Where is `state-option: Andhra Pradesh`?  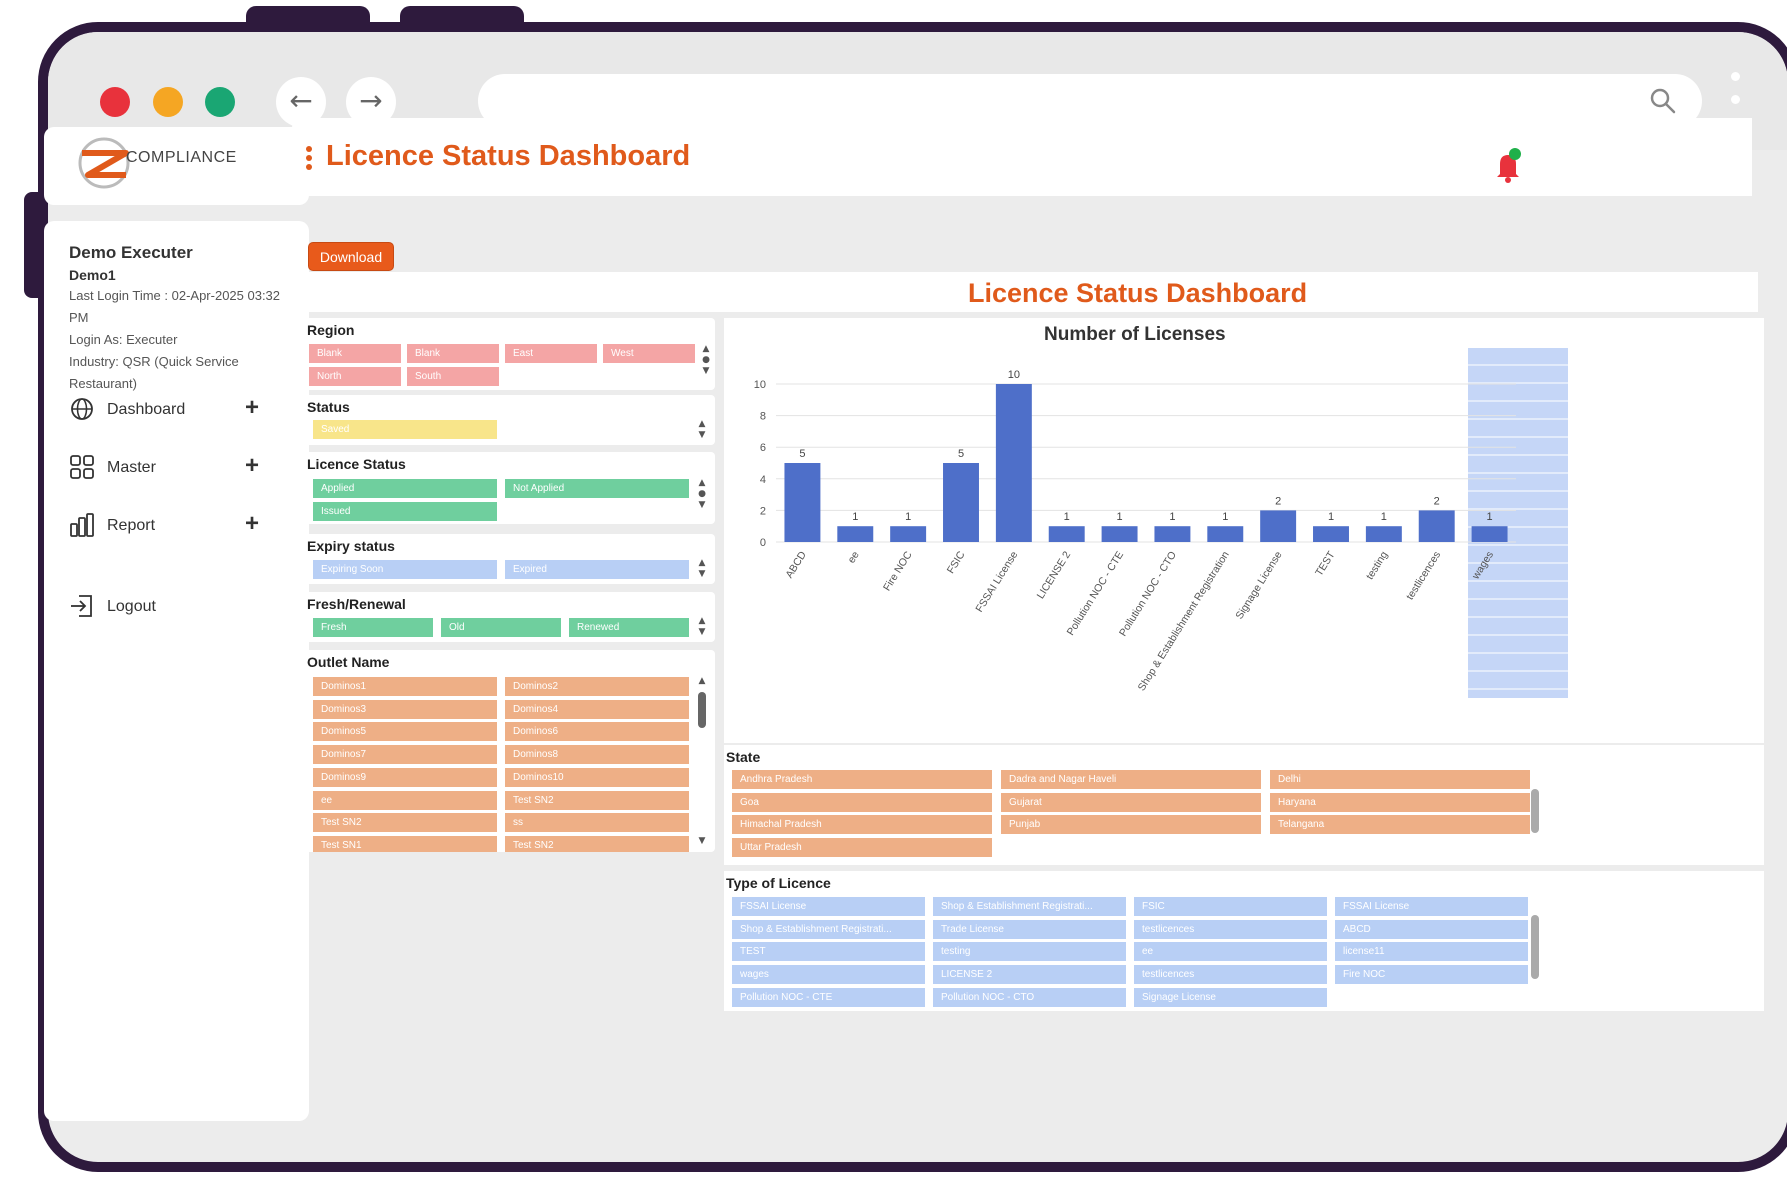
state-option: Andhra Pradesh is located at coordinates (862, 779).